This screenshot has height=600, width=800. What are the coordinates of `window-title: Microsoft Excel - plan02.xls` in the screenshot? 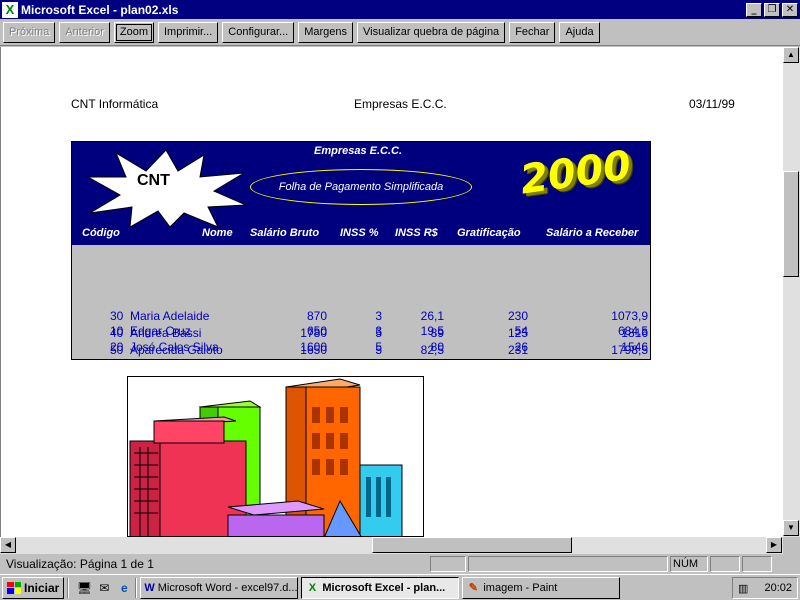 It's located at (100, 9).